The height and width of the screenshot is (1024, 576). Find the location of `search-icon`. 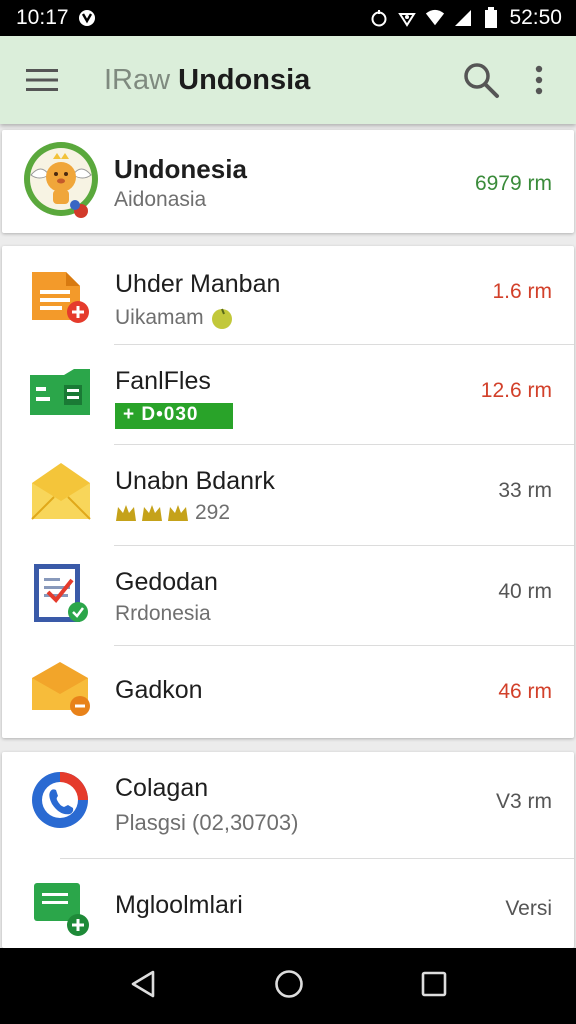

search-icon is located at coordinates (481, 80).